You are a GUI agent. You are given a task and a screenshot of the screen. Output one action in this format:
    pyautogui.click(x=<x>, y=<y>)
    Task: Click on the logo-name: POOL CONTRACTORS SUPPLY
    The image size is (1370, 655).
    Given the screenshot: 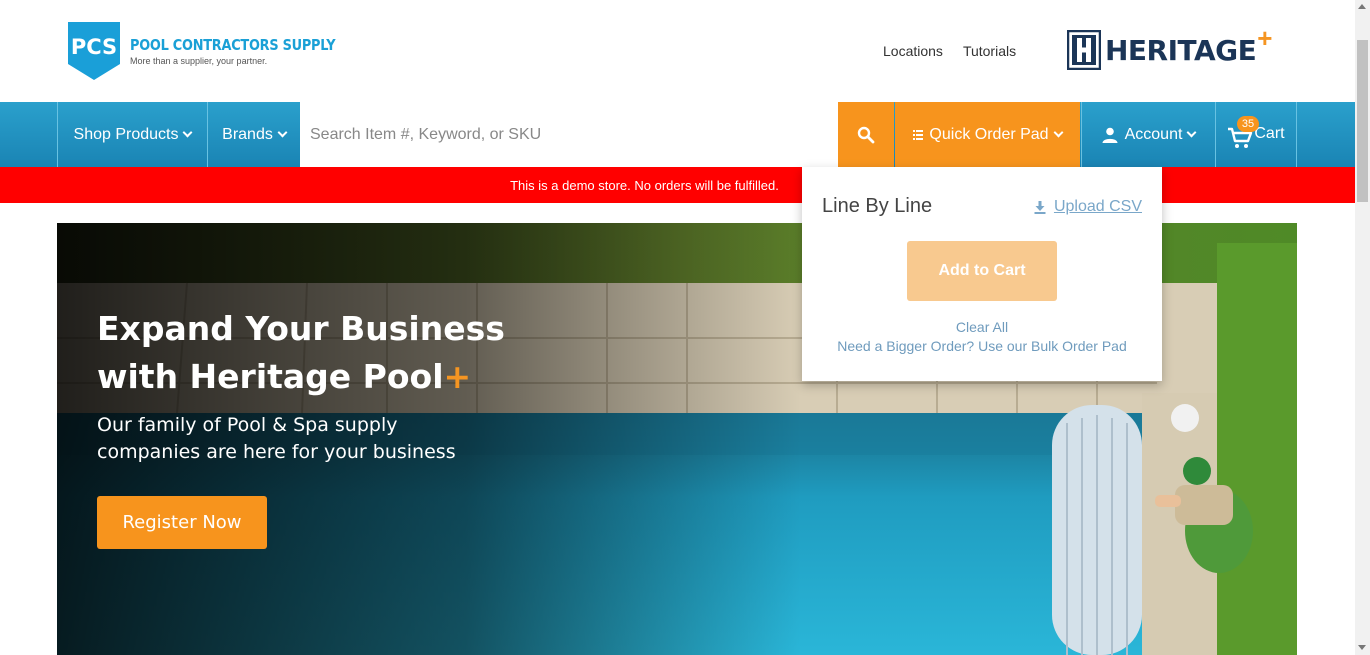 What is the action you would take?
    pyautogui.click(x=233, y=45)
    